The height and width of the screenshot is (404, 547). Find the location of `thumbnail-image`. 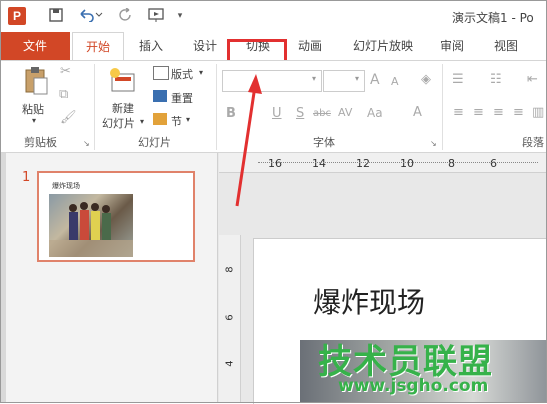

thumbnail-image is located at coordinates (91, 225).